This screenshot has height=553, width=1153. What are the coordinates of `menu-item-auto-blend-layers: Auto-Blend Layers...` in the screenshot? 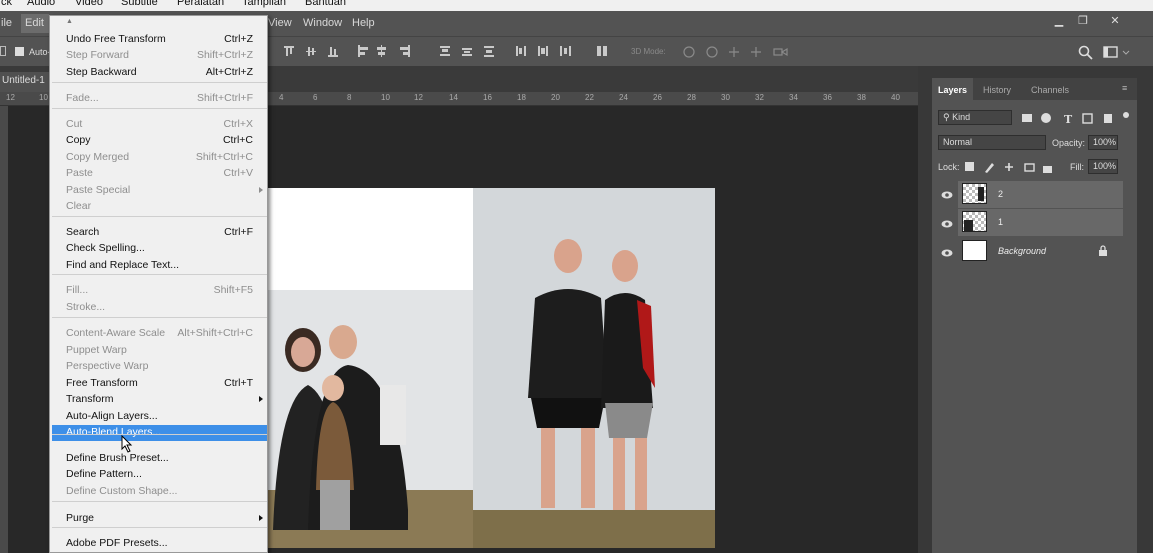 It's located at (159, 433).